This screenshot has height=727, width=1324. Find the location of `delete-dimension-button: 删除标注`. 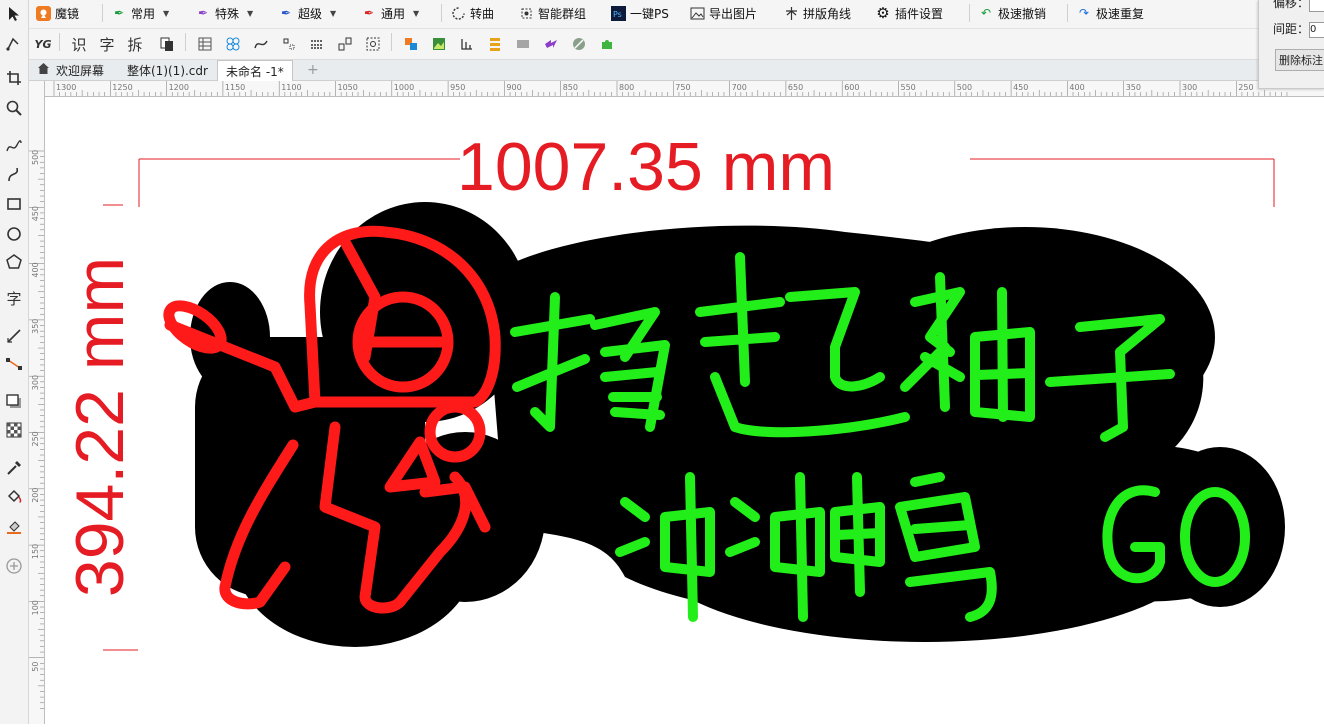

delete-dimension-button: 删除标注 is located at coordinates (1299, 60).